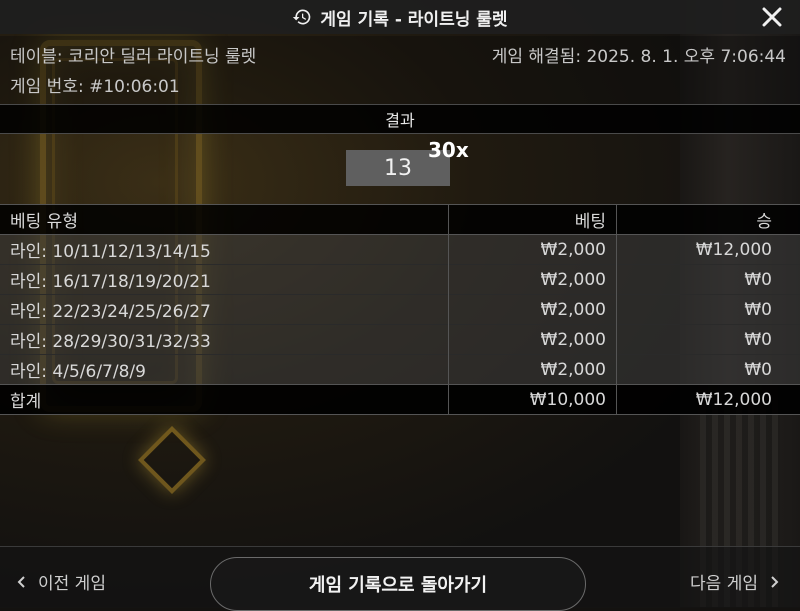  Describe the element at coordinates (708, 400) in the screenshot. I see `total-win: ₩12,000` at that location.